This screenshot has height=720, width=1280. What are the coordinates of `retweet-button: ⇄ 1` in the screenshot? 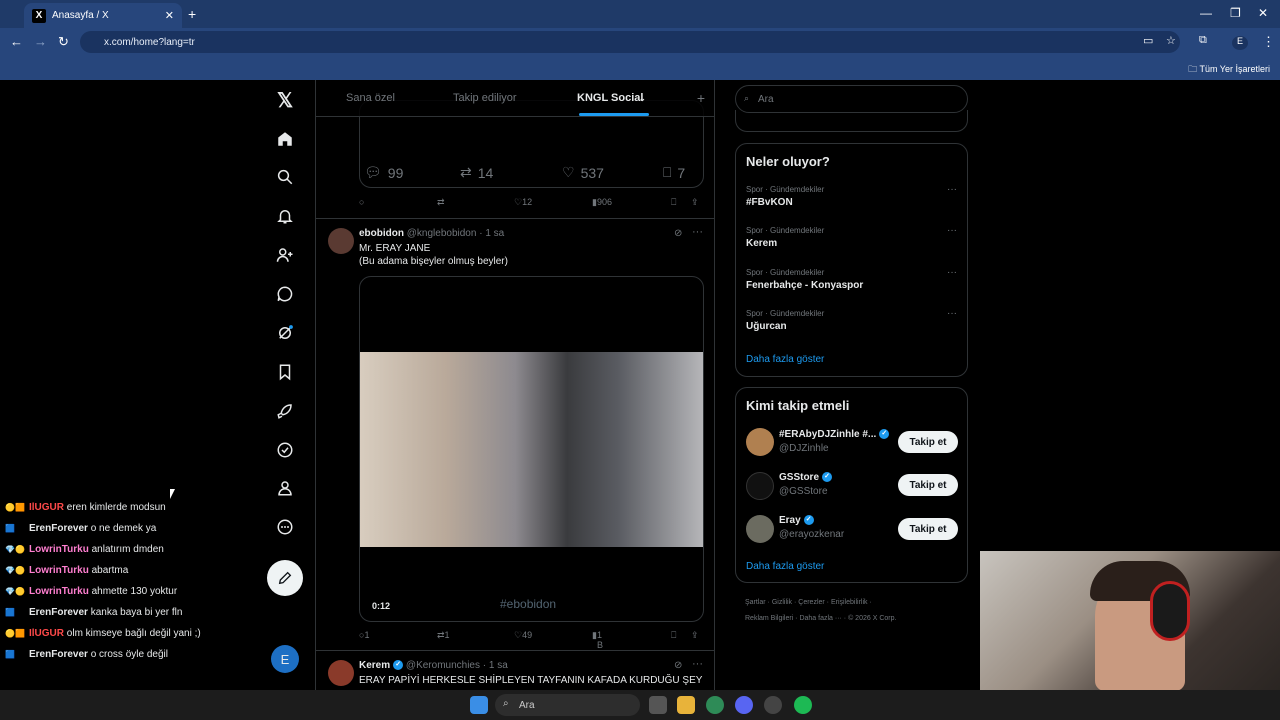 It's located at (443, 635).